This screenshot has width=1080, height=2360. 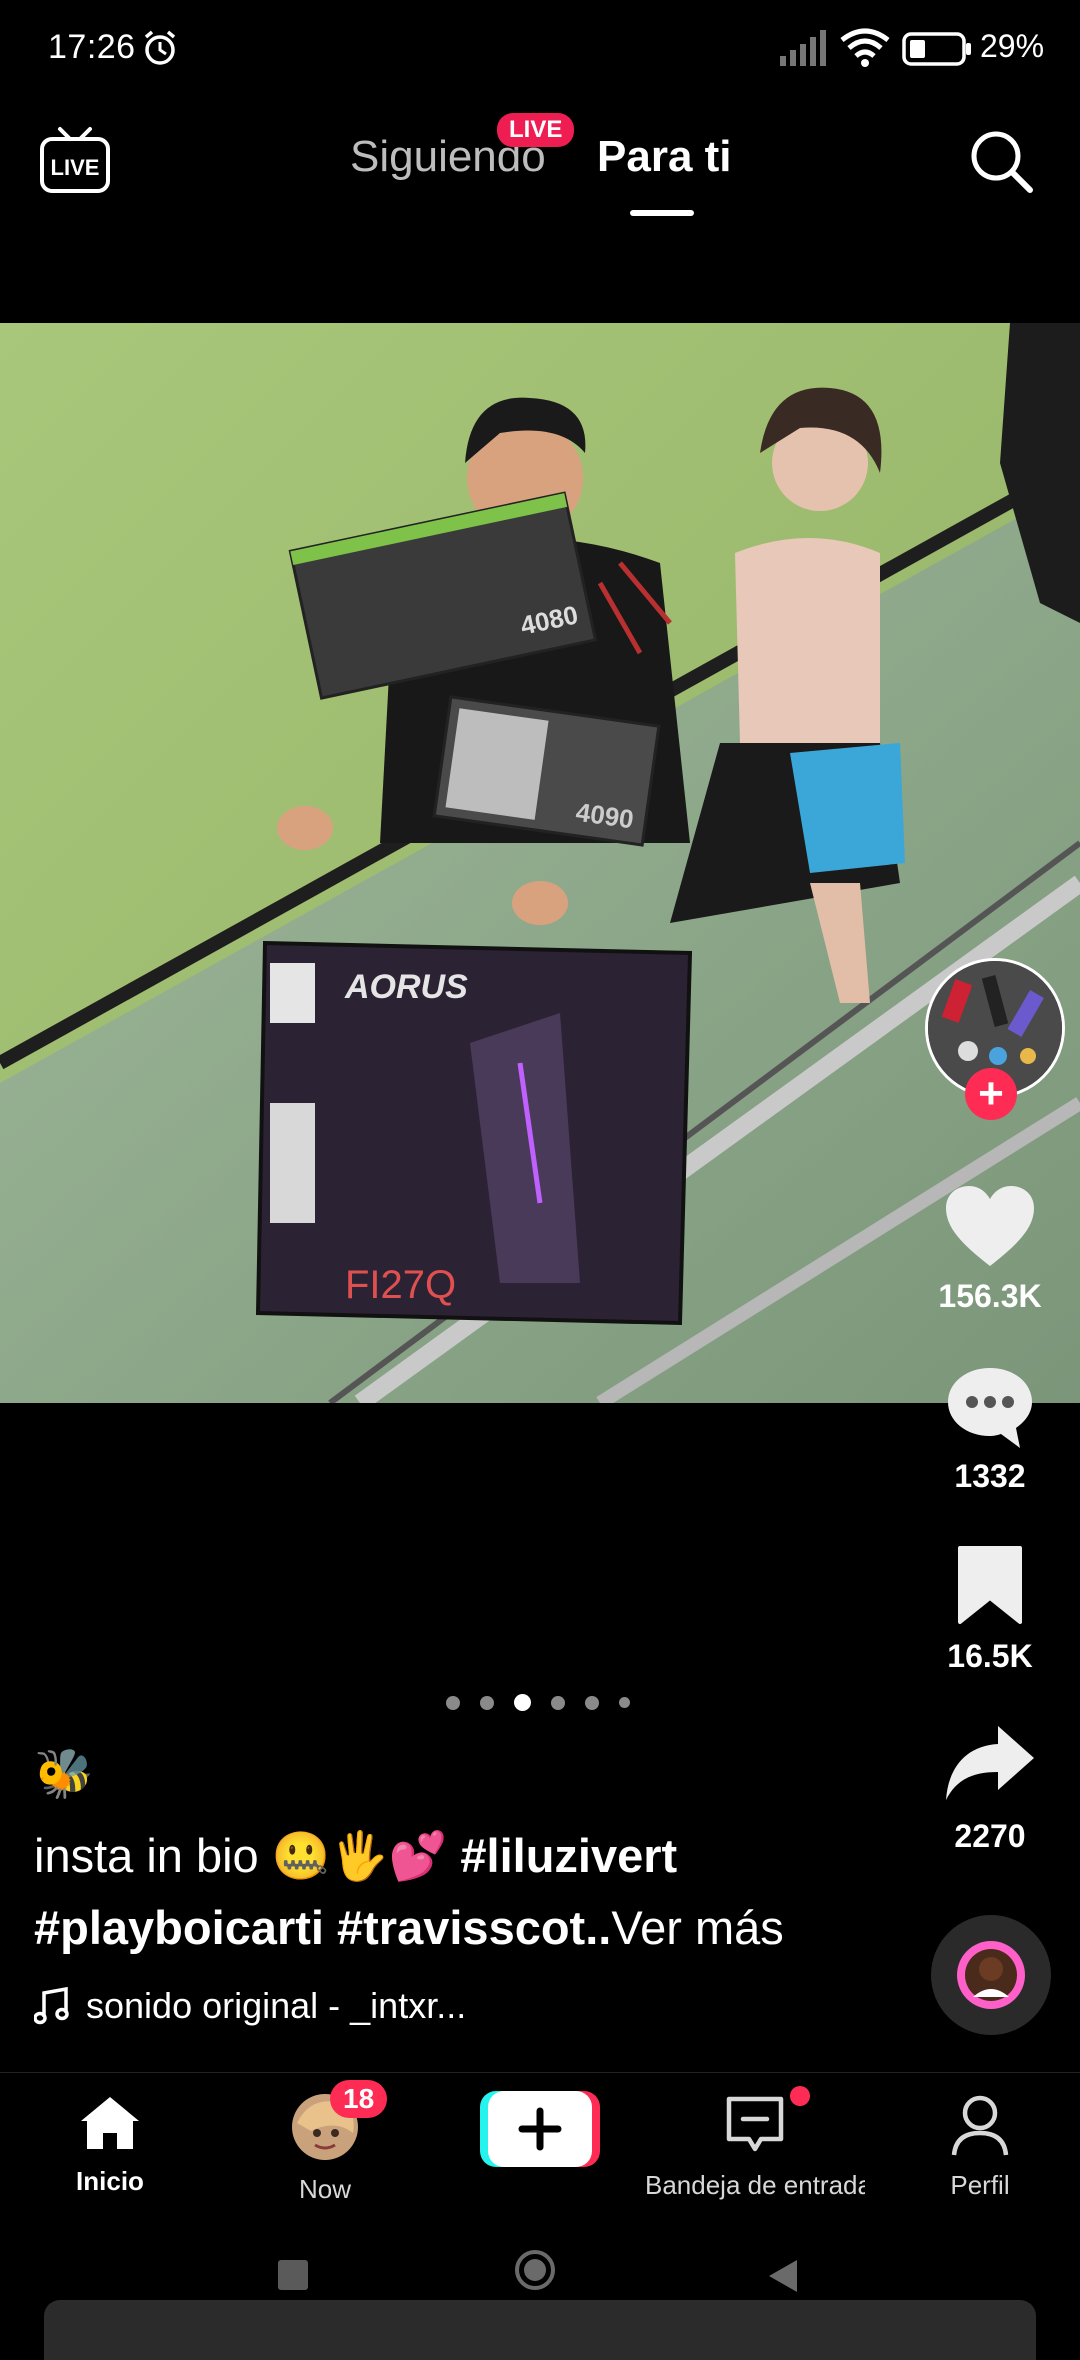 What do you see at coordinates (359, 2099) in the screenshot?
I see `now-notification-badge: 18` at bounding box center [359, 2099].